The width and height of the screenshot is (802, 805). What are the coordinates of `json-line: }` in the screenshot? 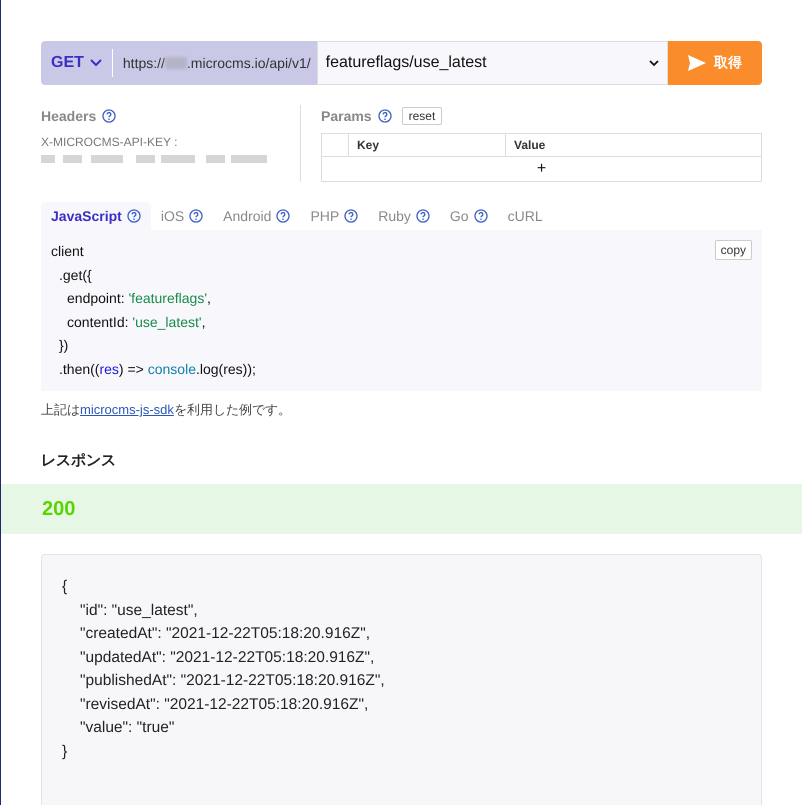 It's located at (65, 752).